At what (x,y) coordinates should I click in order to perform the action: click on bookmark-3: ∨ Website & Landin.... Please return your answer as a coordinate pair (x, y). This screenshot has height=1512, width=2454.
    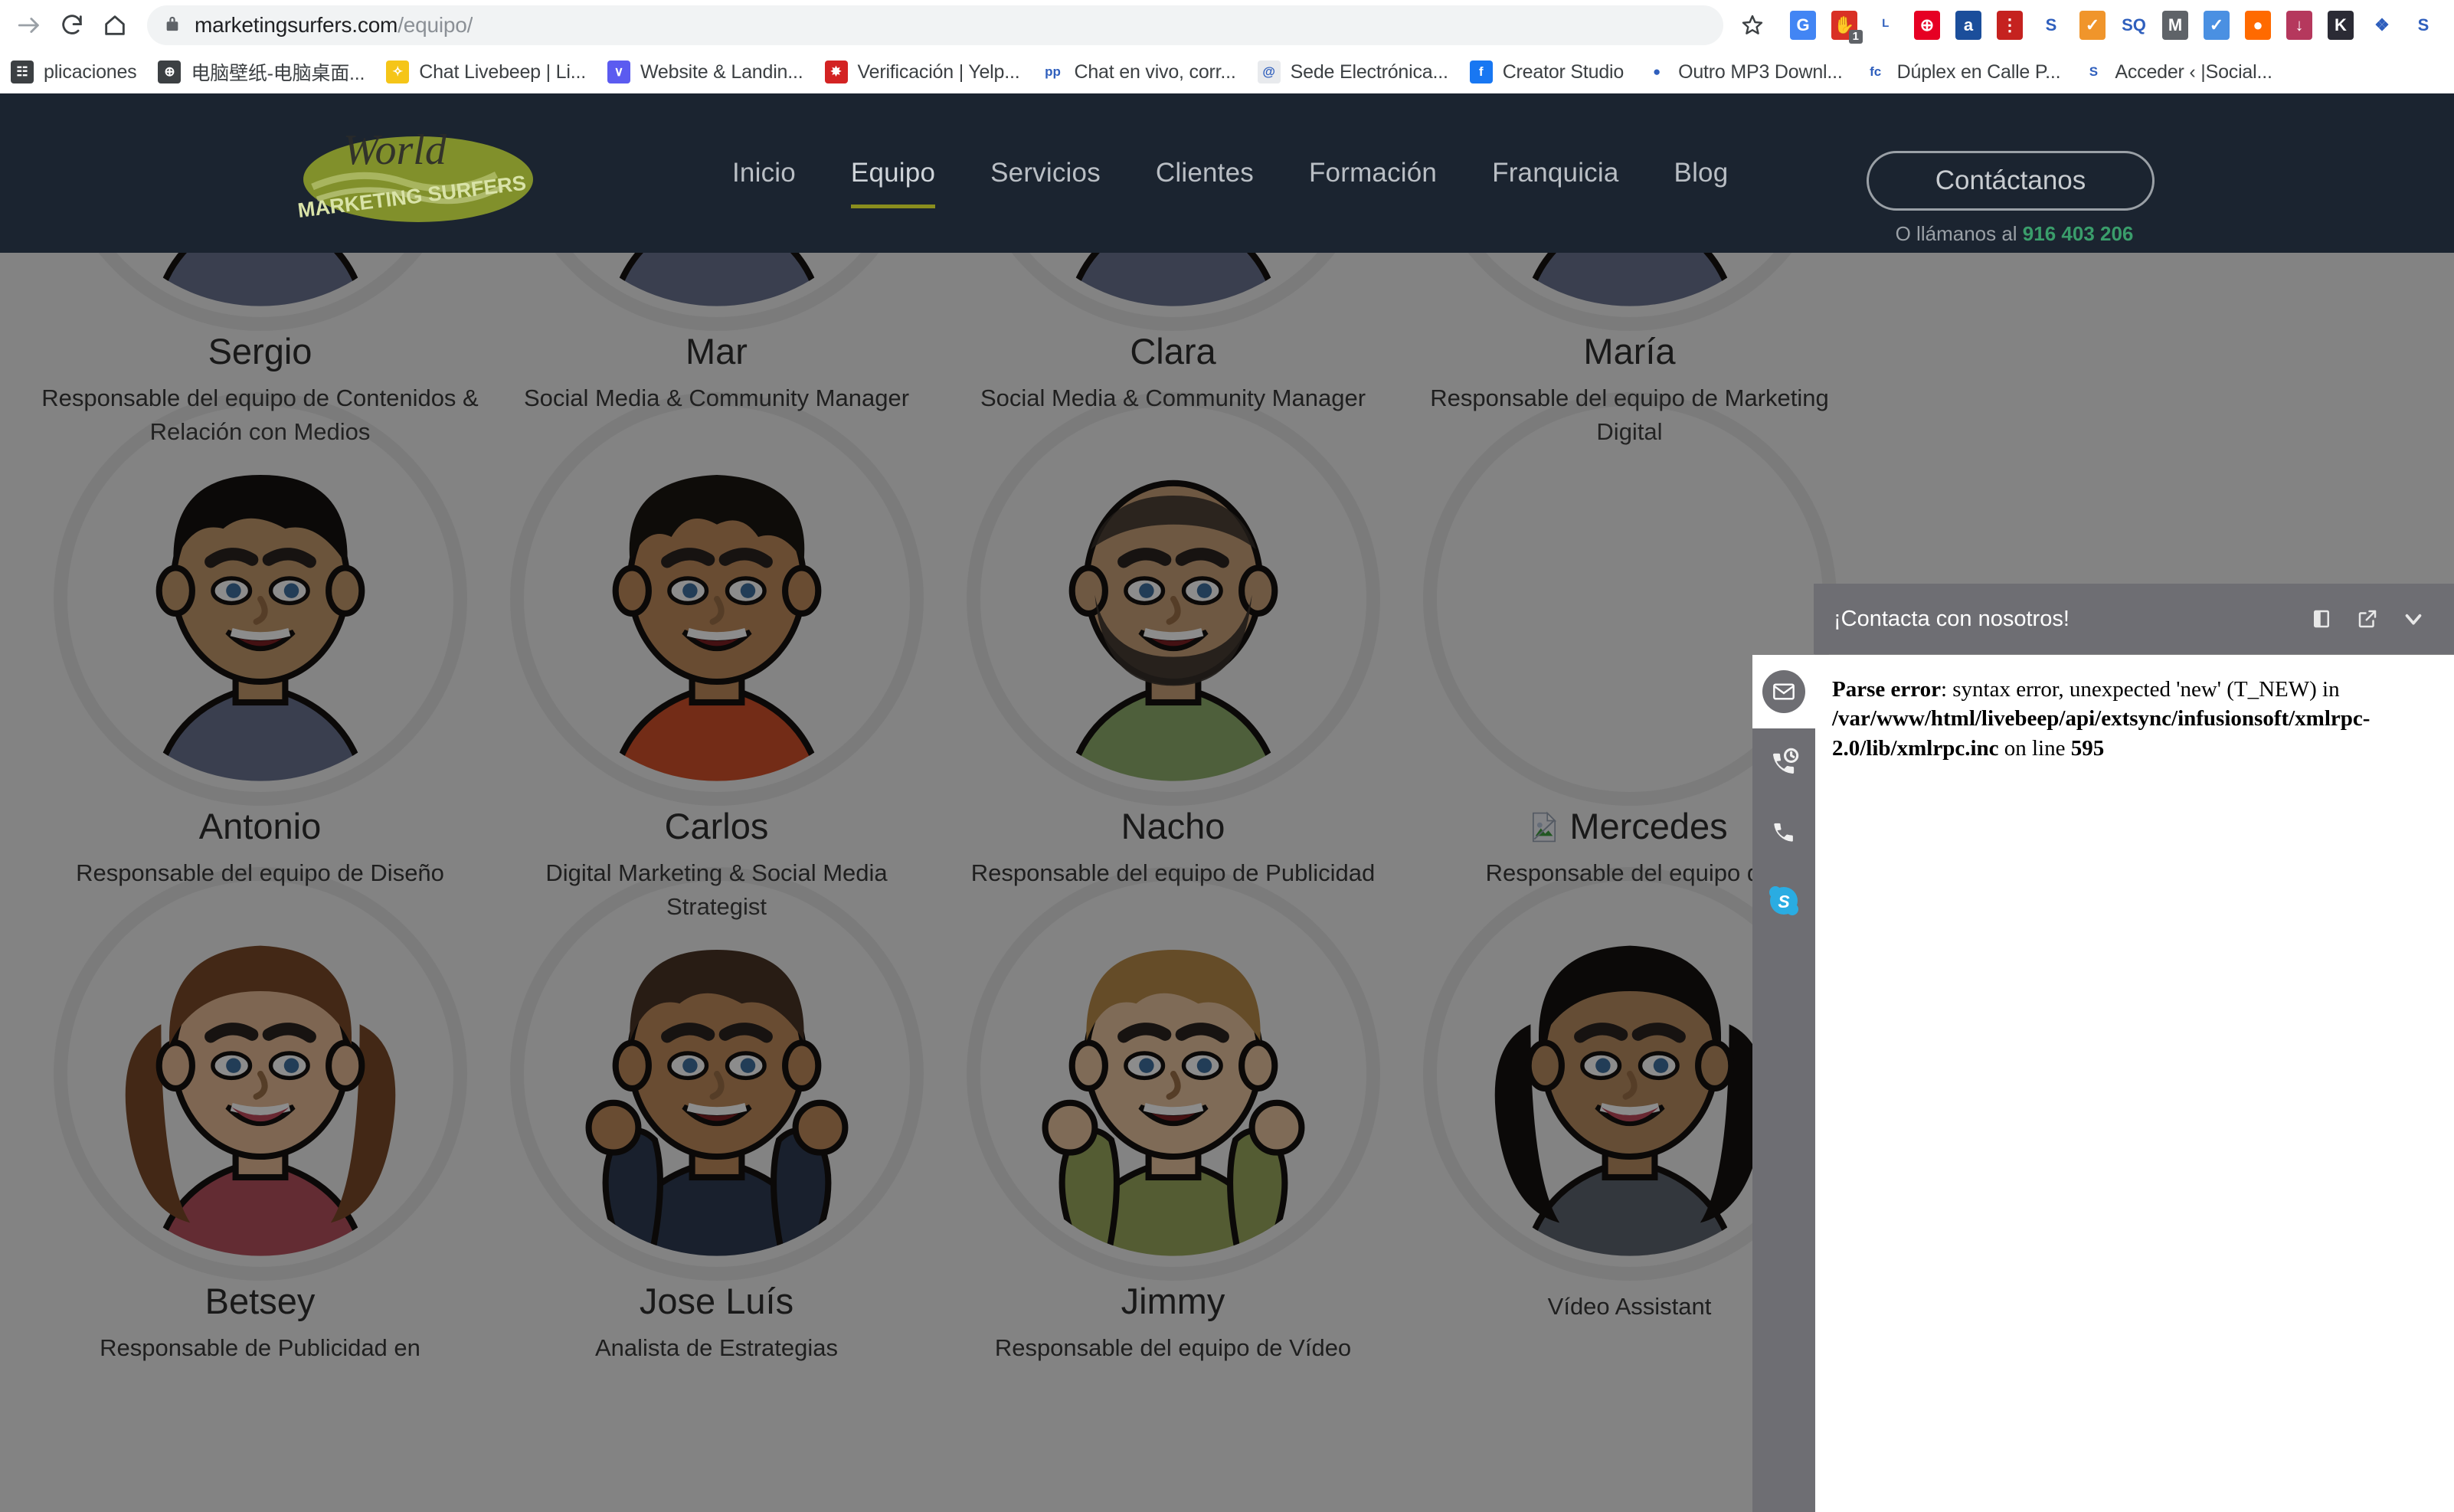
    Looking at the image, I should click on (705, 72).